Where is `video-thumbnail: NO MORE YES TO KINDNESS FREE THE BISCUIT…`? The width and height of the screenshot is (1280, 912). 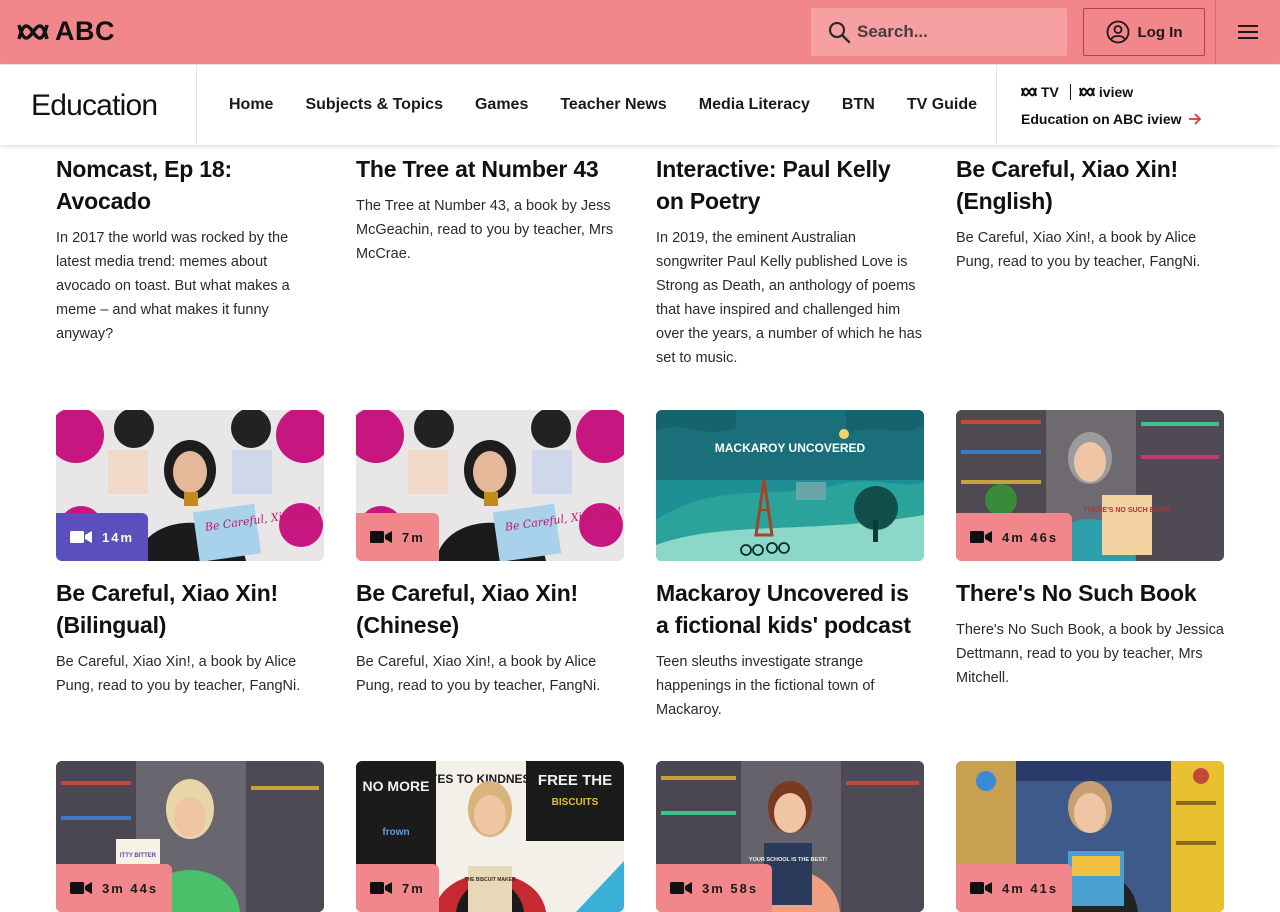
video-thumbnail: NO MORE YES TO KINDNESS FREE THE BISCUIT… is located at coordinates (490, 836).